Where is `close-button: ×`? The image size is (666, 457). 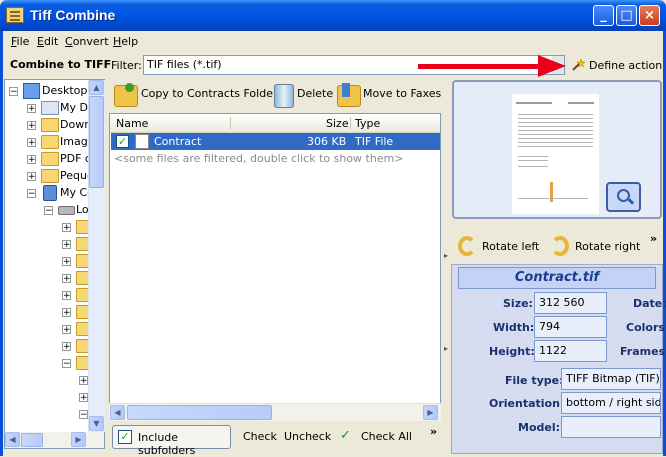
close-button: × is located at coordinates (649, 15).